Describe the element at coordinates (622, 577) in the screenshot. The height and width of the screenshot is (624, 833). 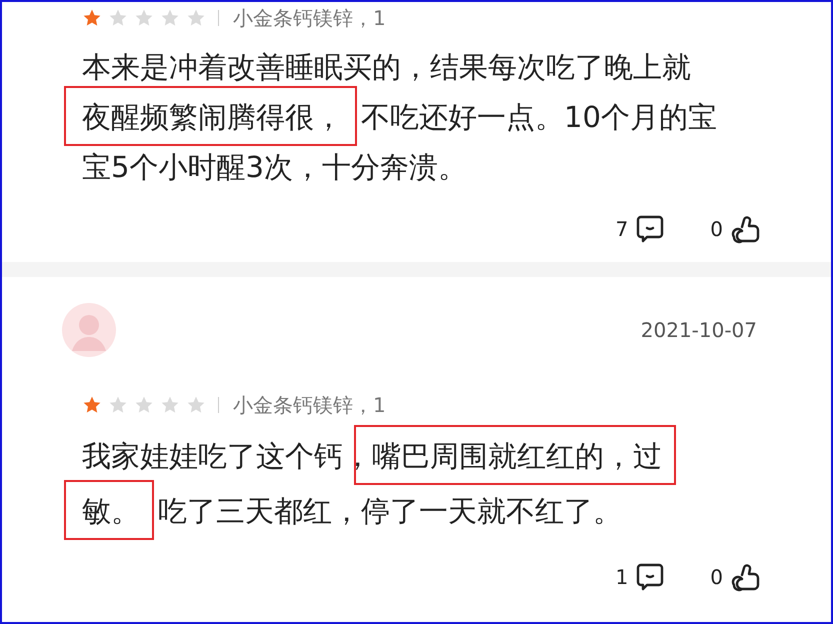
I see `comment-count: 1` at that location.